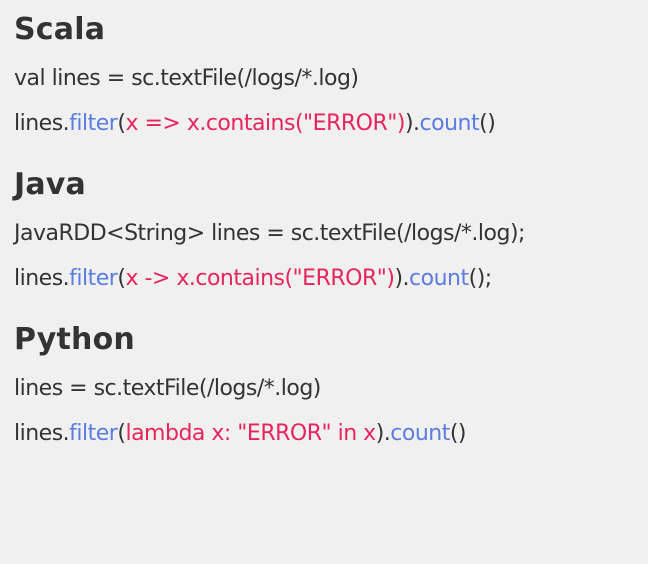 The height and width of the screenshot is (564, 648). What do you see at coordinates (260, 278) in the screenshot?
I see `code-token-argument: x -> x.contains("ERROR")` at bounding box center [260, 278].